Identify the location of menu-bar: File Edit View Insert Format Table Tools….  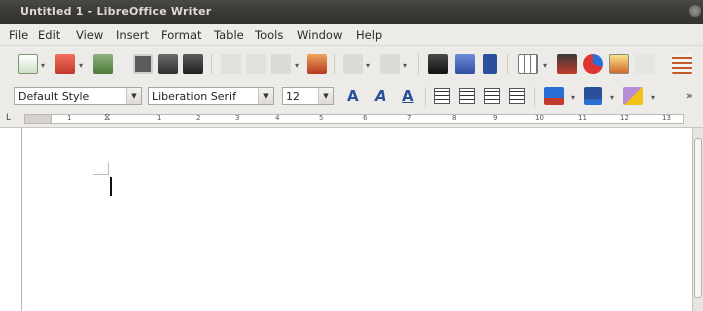
(351, 35).